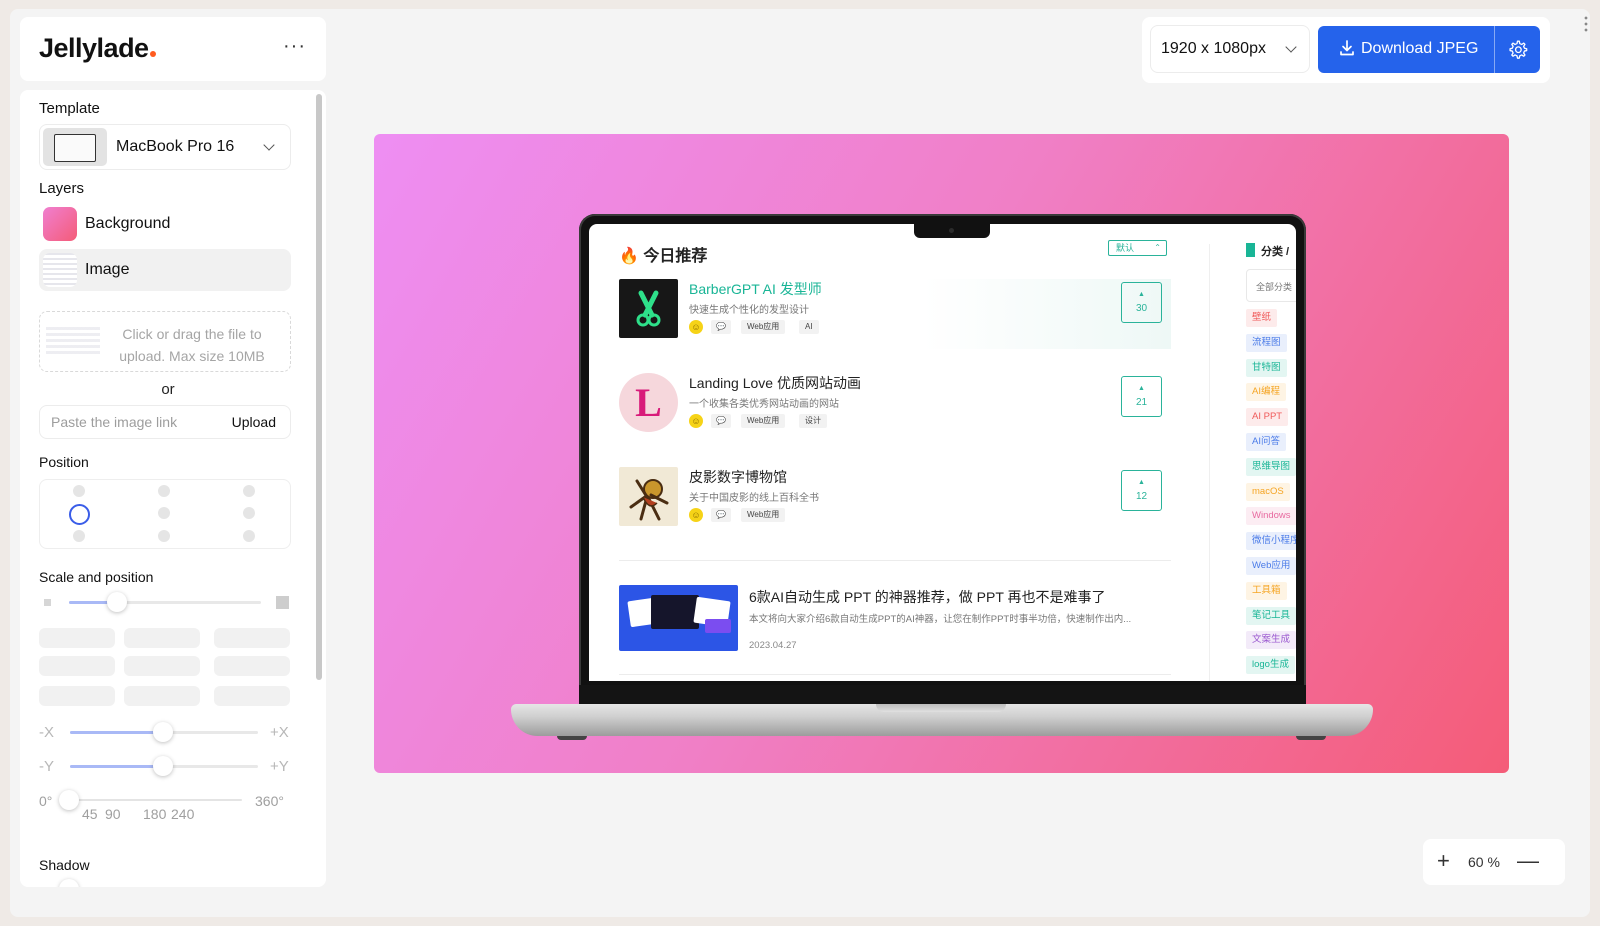  What do you see at coordinates (648, 308) in the screenshot?
I see `scissors-icon` at bounding box center [648, 308].